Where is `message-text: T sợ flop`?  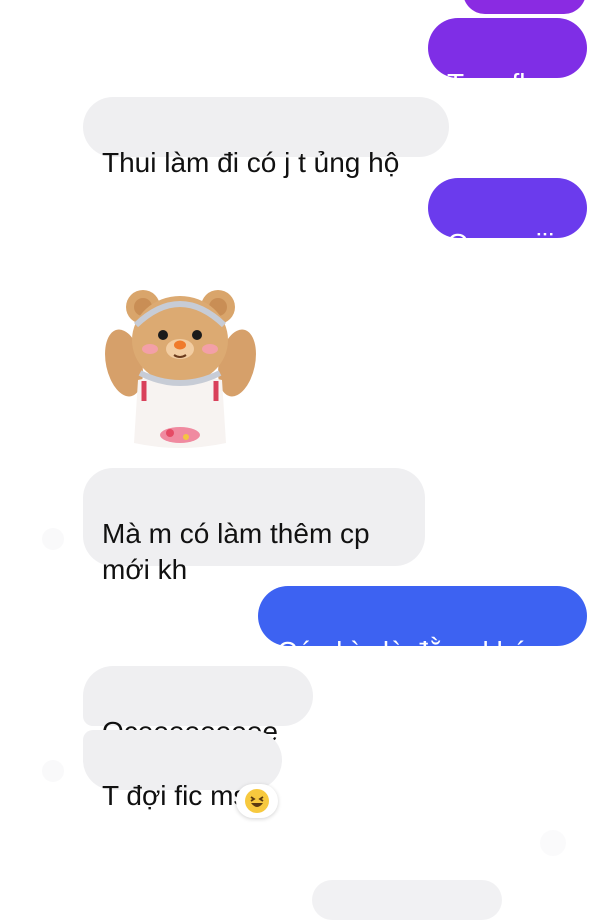
message-text: T sợ flop is located at coordinates (502, 83).